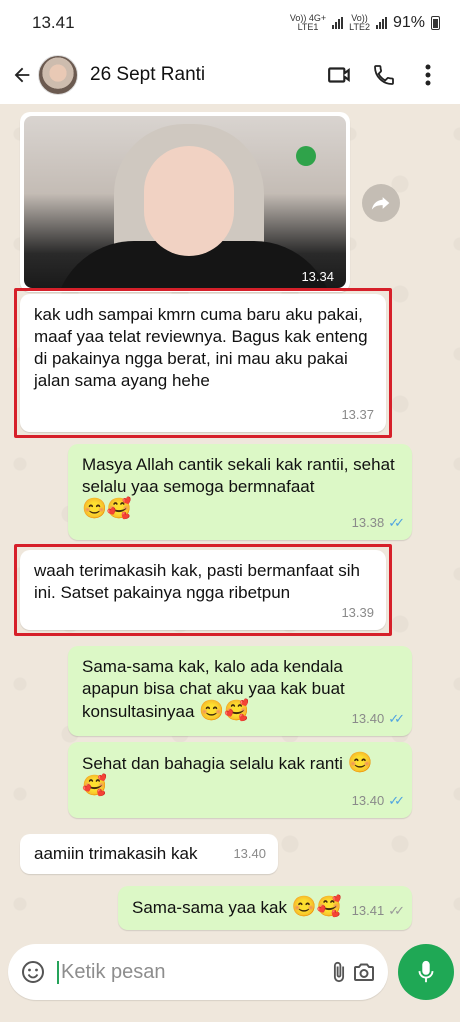 This screenshot has width=460, height=1022. Describe the element at coordinates (212, 763) in the screenshot. I see `message-text: Sehat dan bahagia selalu kak ranti` at that location.